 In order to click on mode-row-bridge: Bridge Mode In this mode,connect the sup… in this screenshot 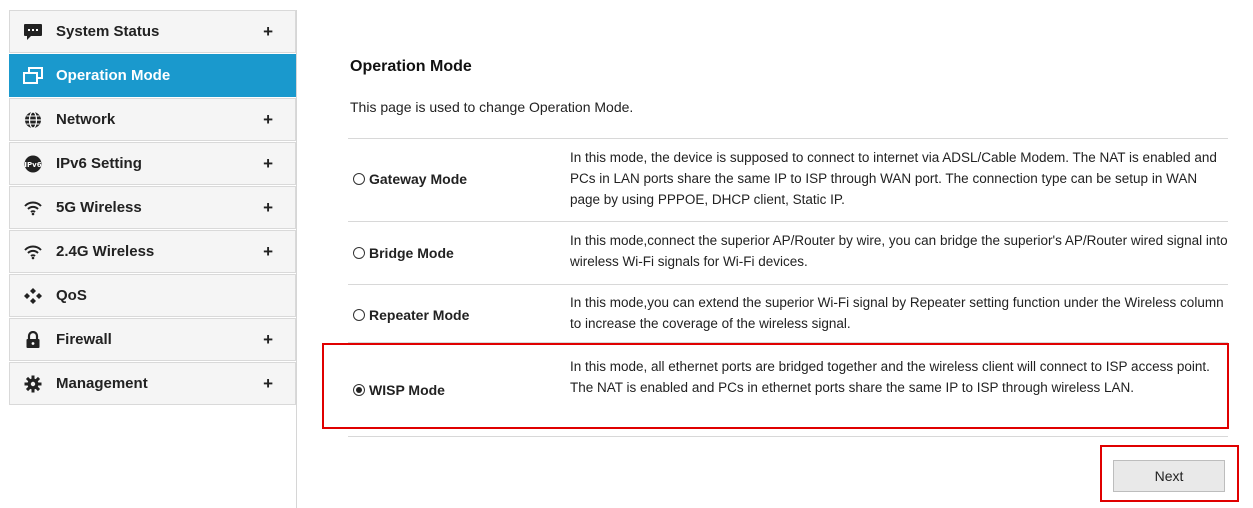, I will do `click(788, 252)`.